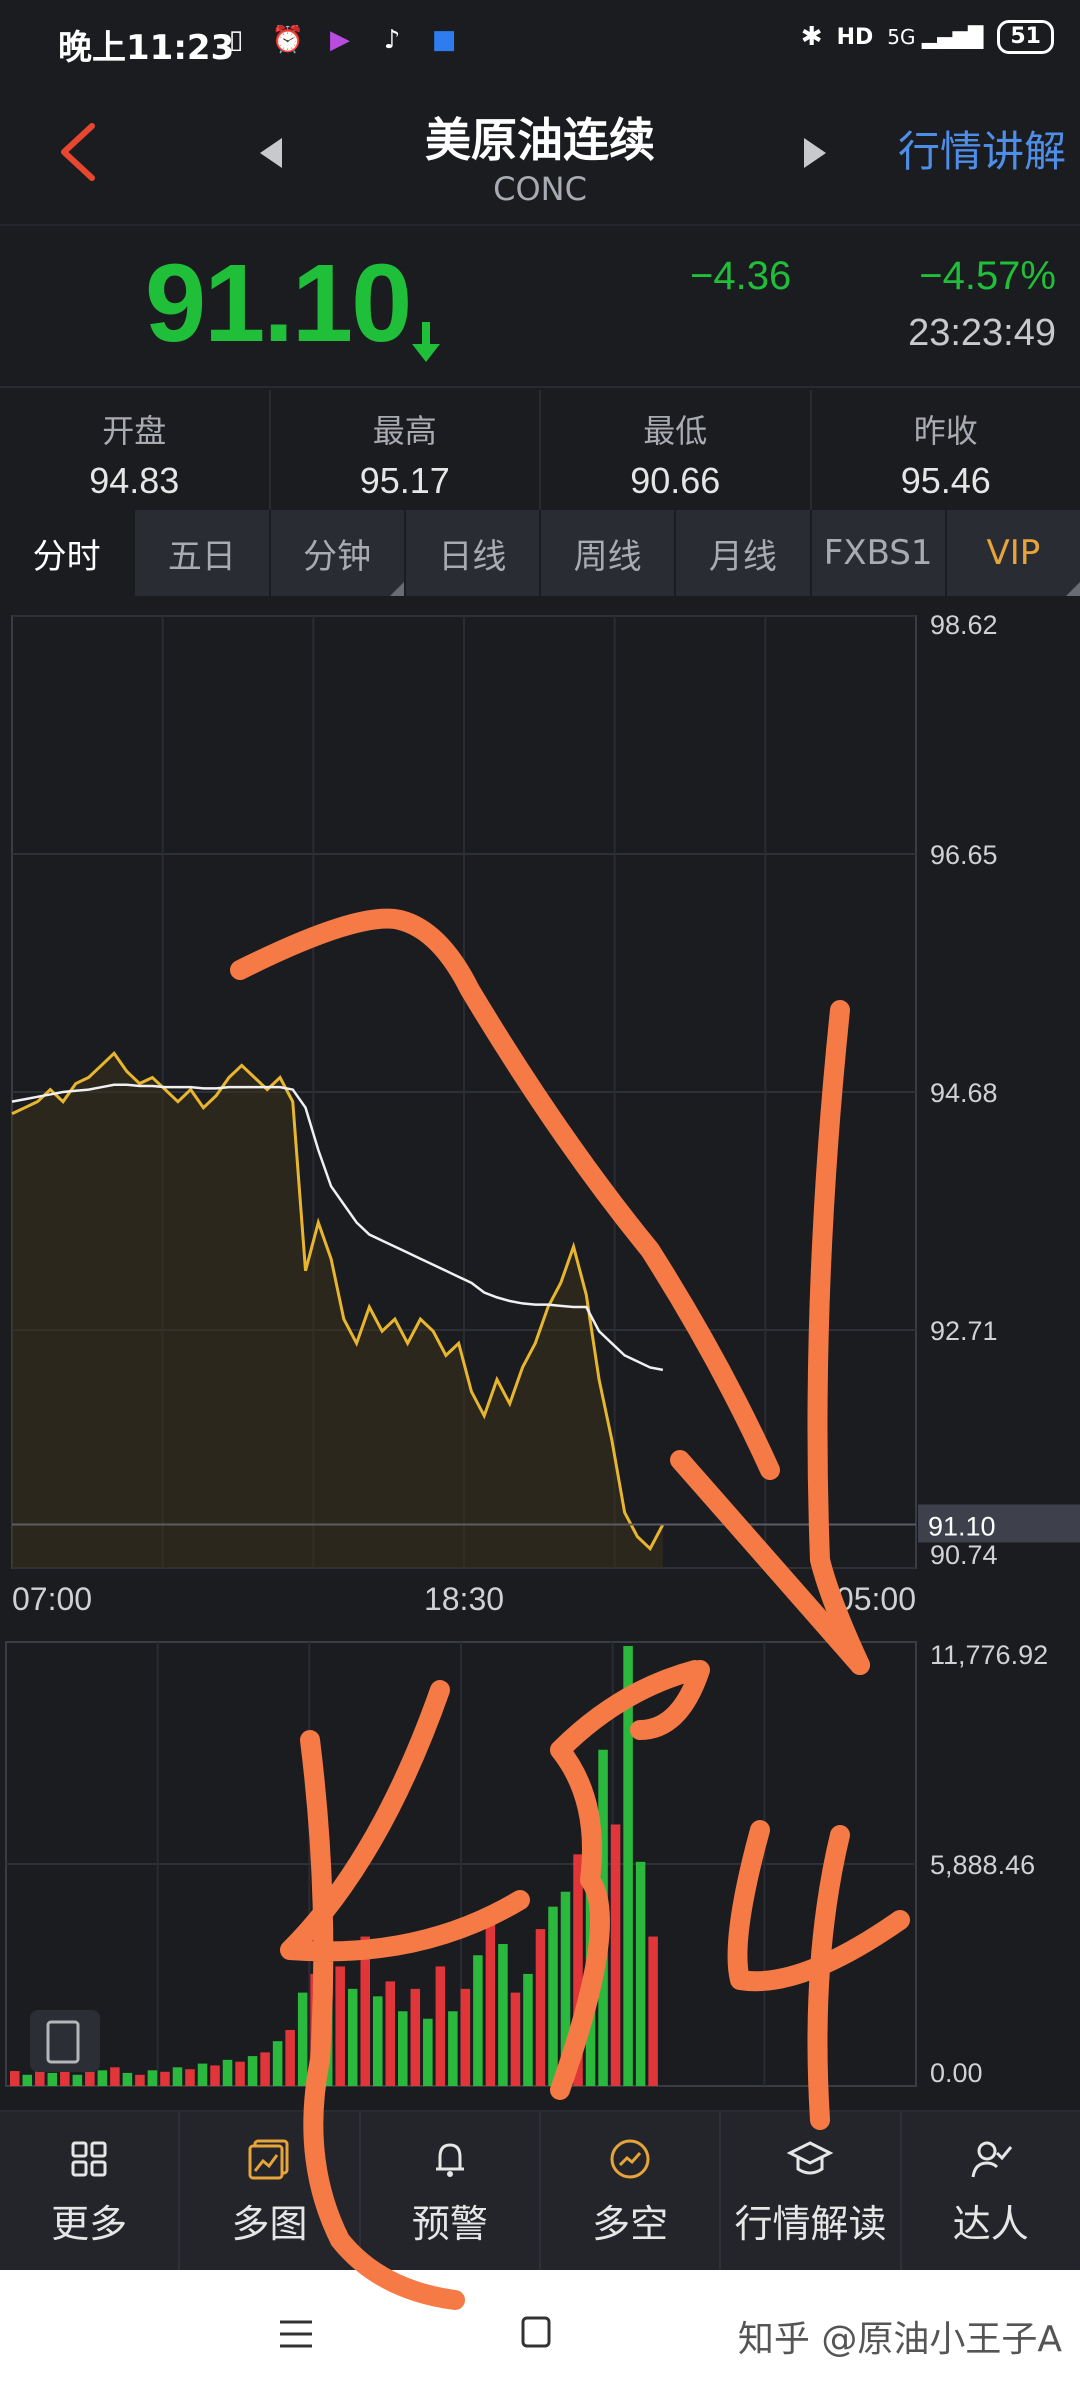  Describe the element at coordinates (337, 1310) in the screenshot. I see `price-area-fill` at that location.